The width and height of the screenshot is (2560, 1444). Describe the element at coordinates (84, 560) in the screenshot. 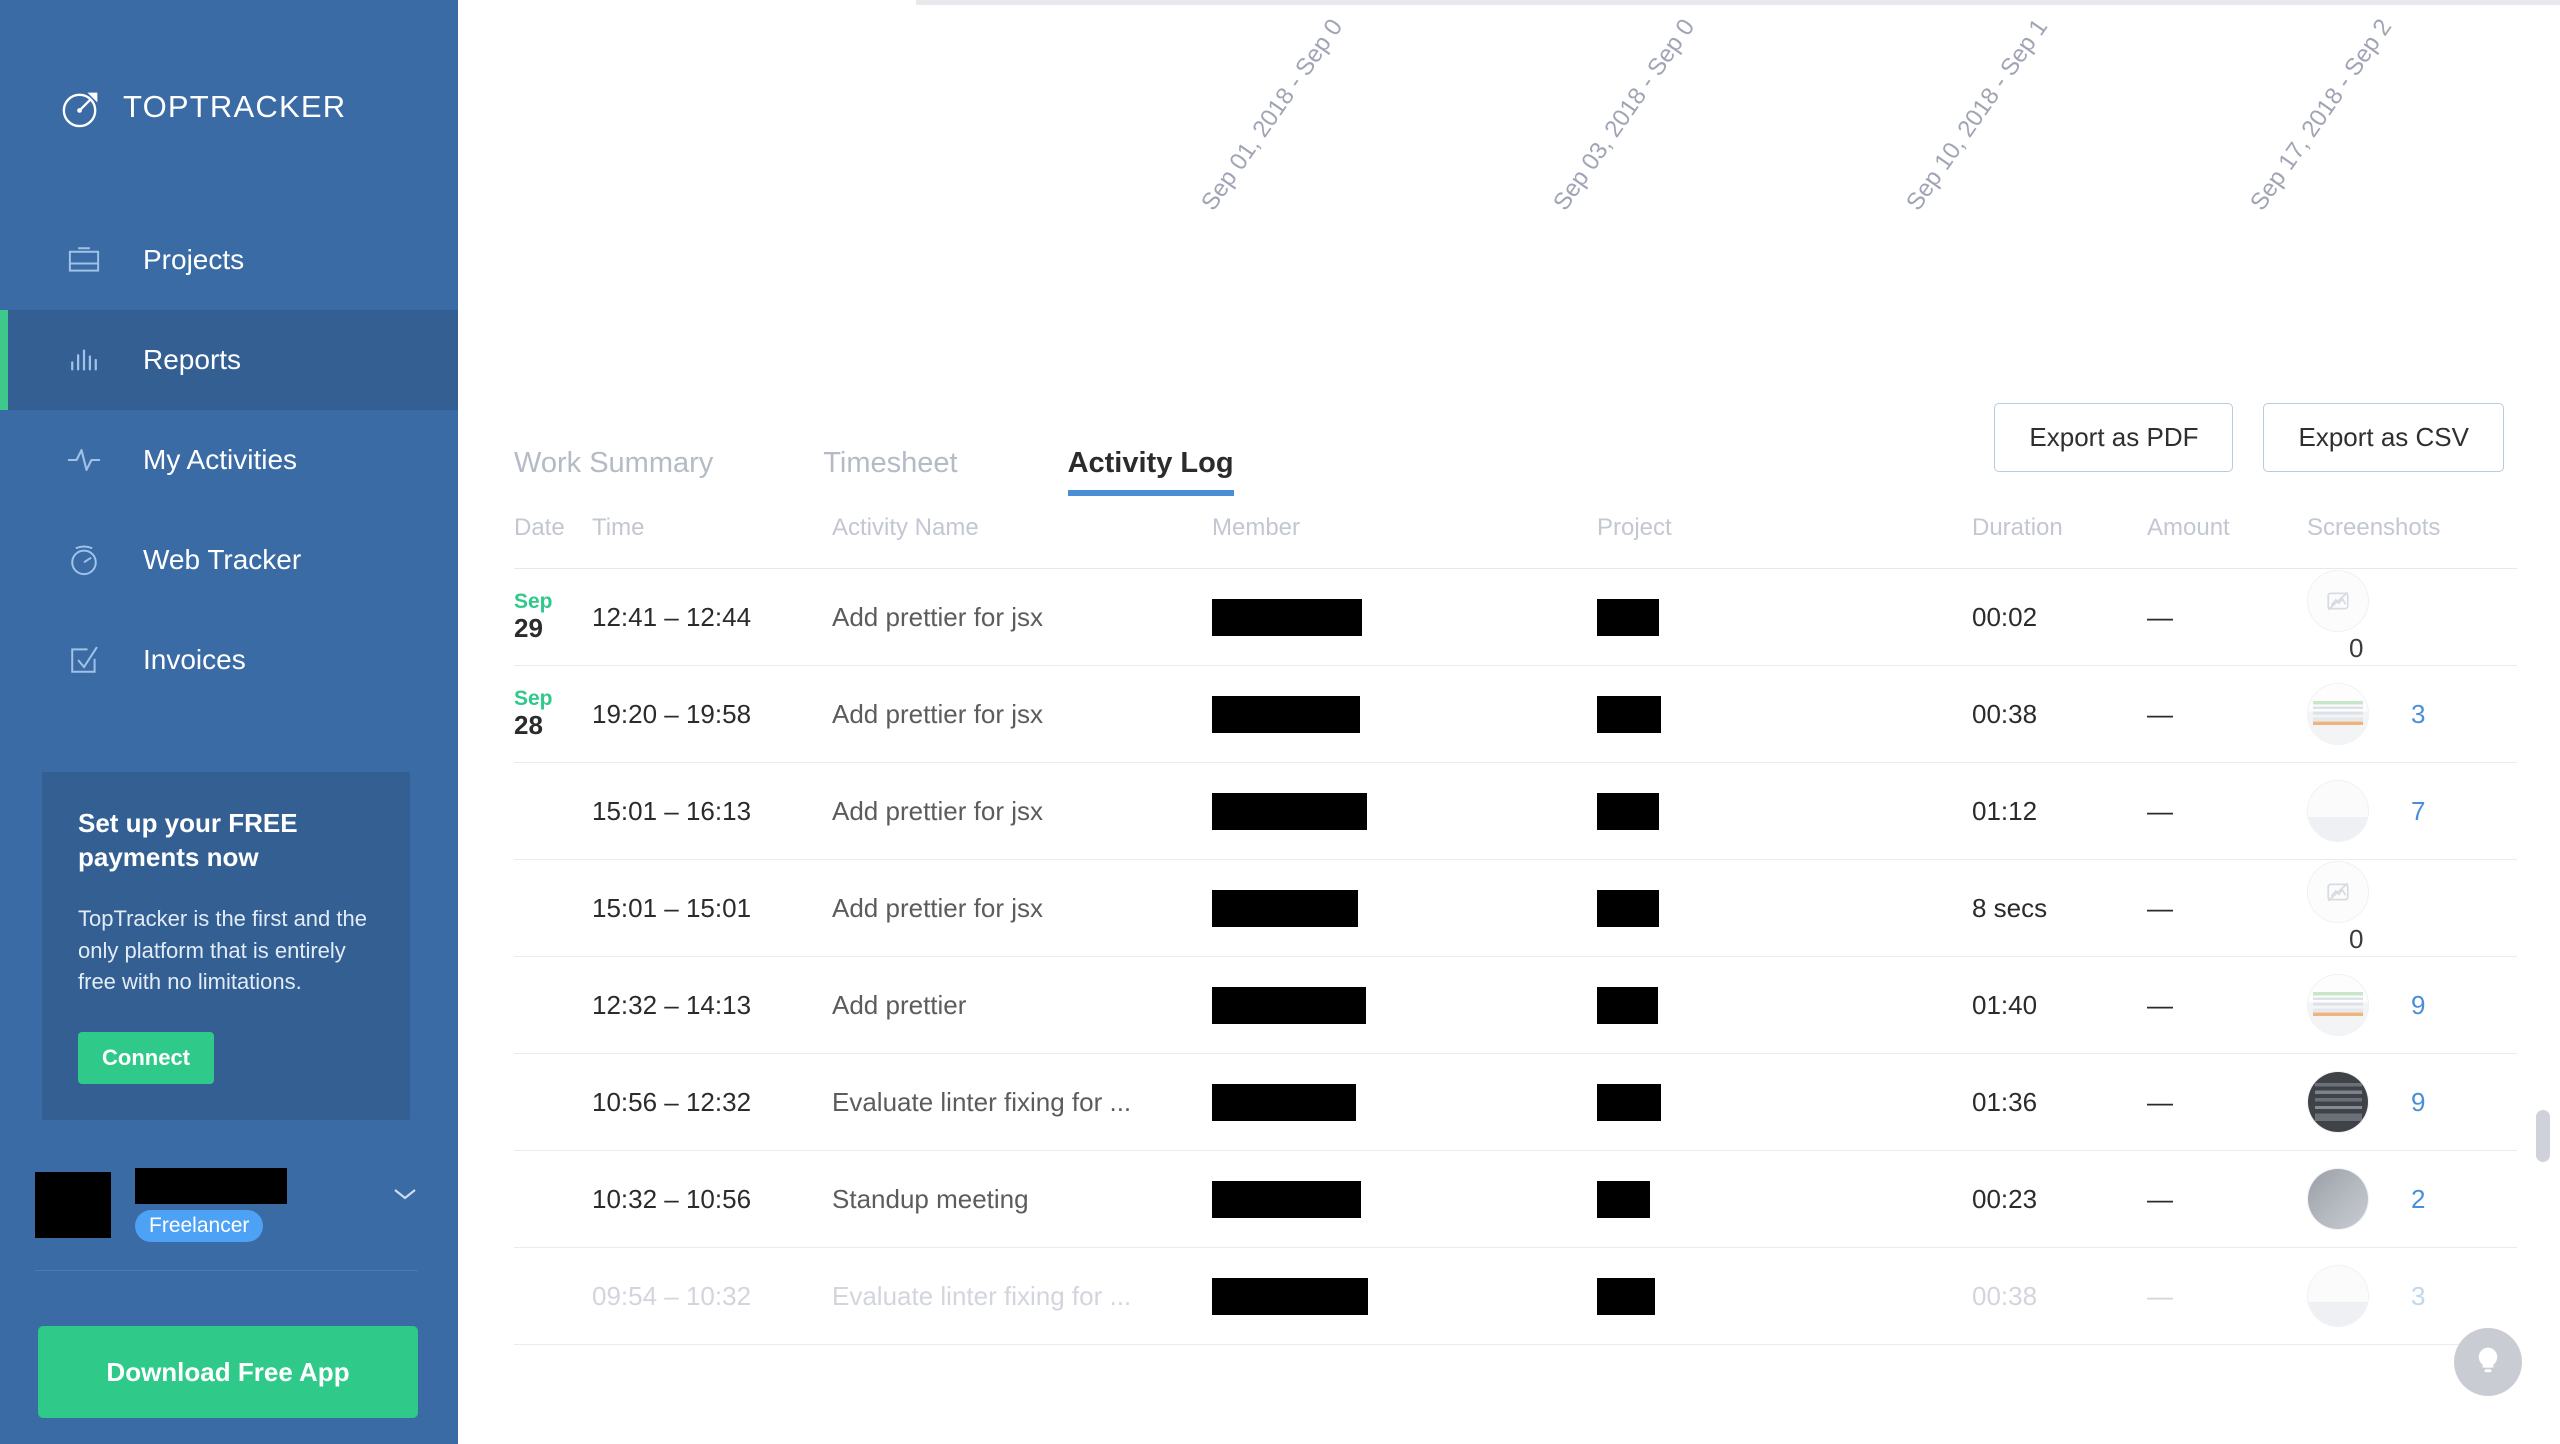

I see `stopwatch-icon` at that location.